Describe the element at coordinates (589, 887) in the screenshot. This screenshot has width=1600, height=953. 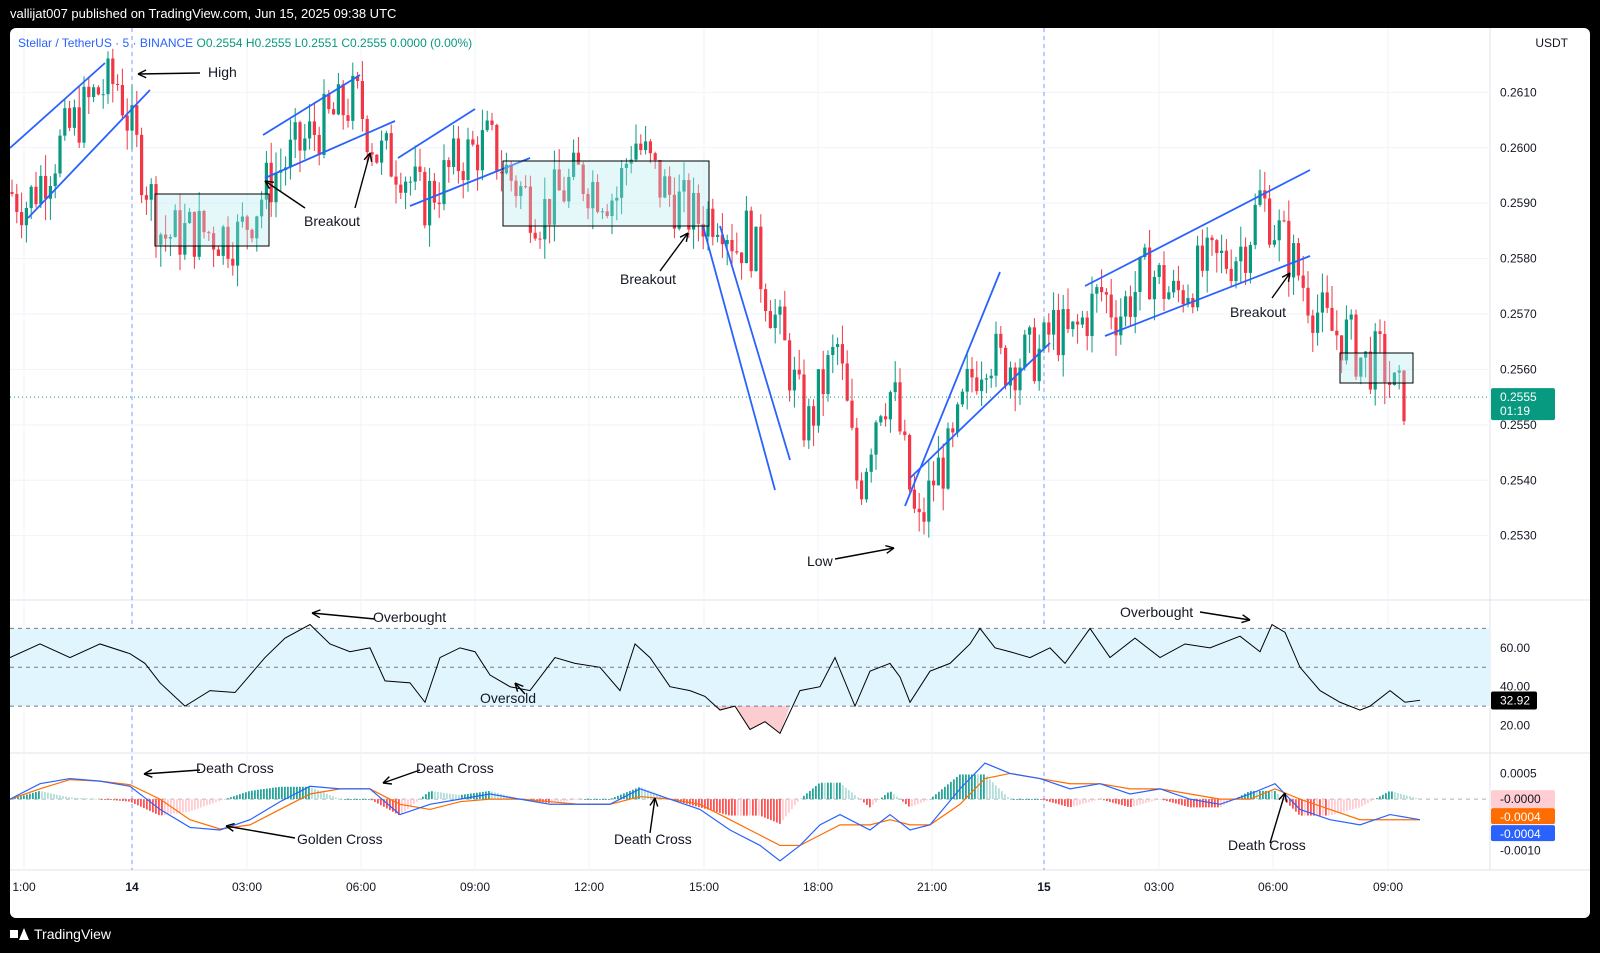
I see `time-tick-label: 12:00` at that location.